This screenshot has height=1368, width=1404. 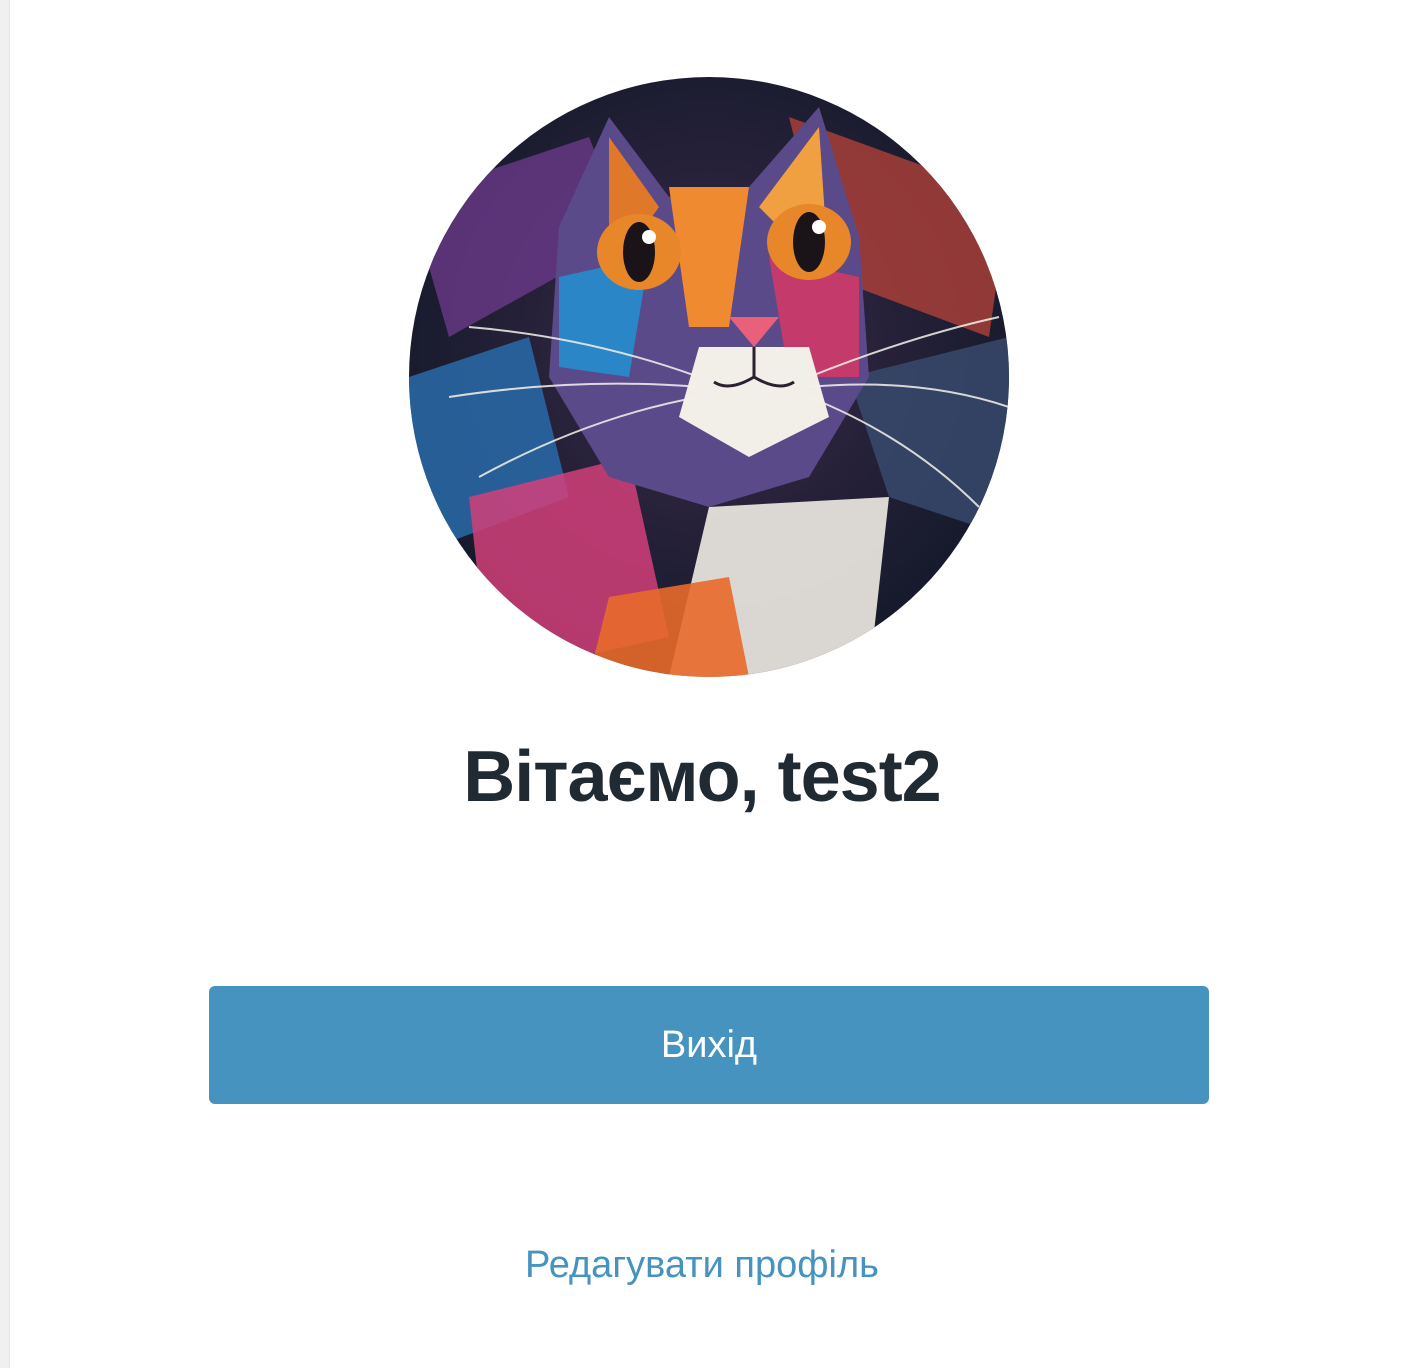 What do you see at coordinates (702, 1265) in the screenshot?
I see `edit-profile-link: Редагувати профіль` at bounding box center [702, 1265].